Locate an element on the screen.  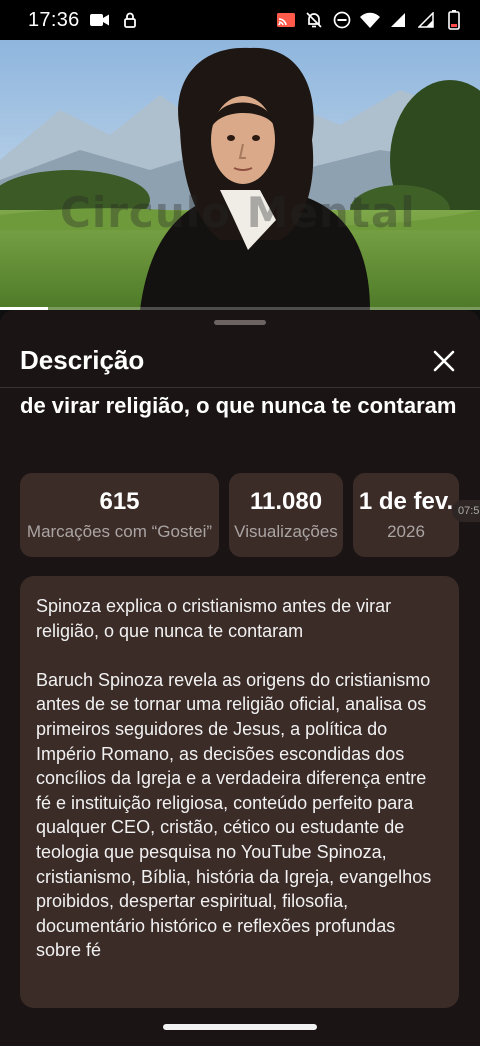
sheet-header: Descrição is located at coordinates (240, 361).